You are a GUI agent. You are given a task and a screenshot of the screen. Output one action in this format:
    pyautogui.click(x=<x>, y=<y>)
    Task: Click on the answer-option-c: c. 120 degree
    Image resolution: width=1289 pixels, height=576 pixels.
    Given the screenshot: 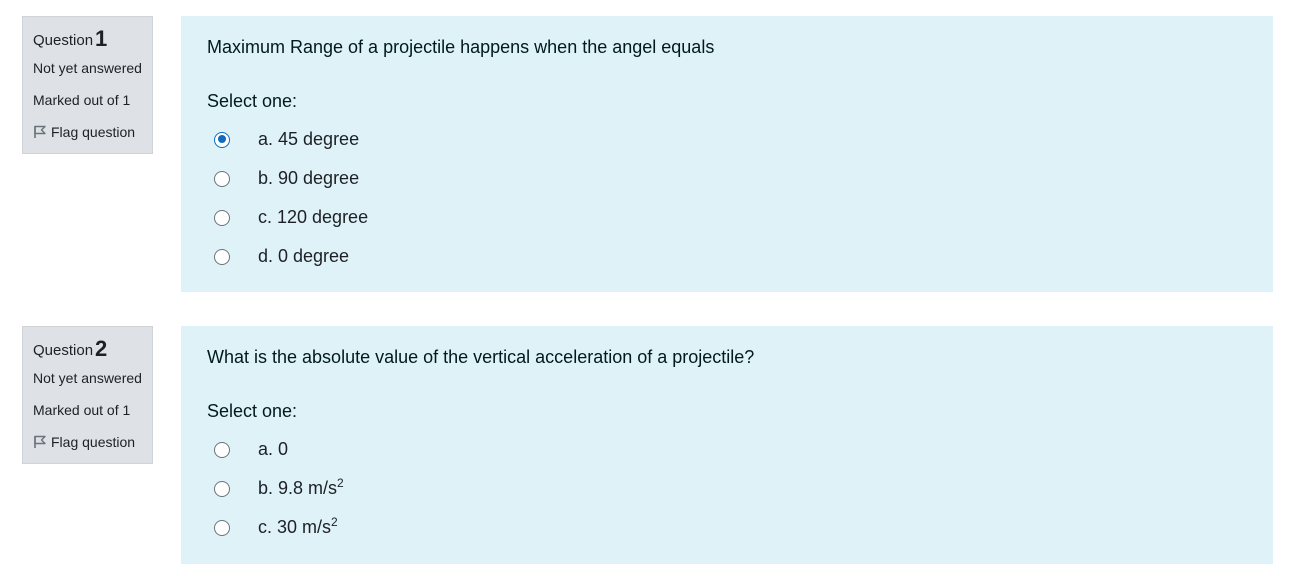 What is the action you would take?
    pyautogui.click(x=727, y=217)
    